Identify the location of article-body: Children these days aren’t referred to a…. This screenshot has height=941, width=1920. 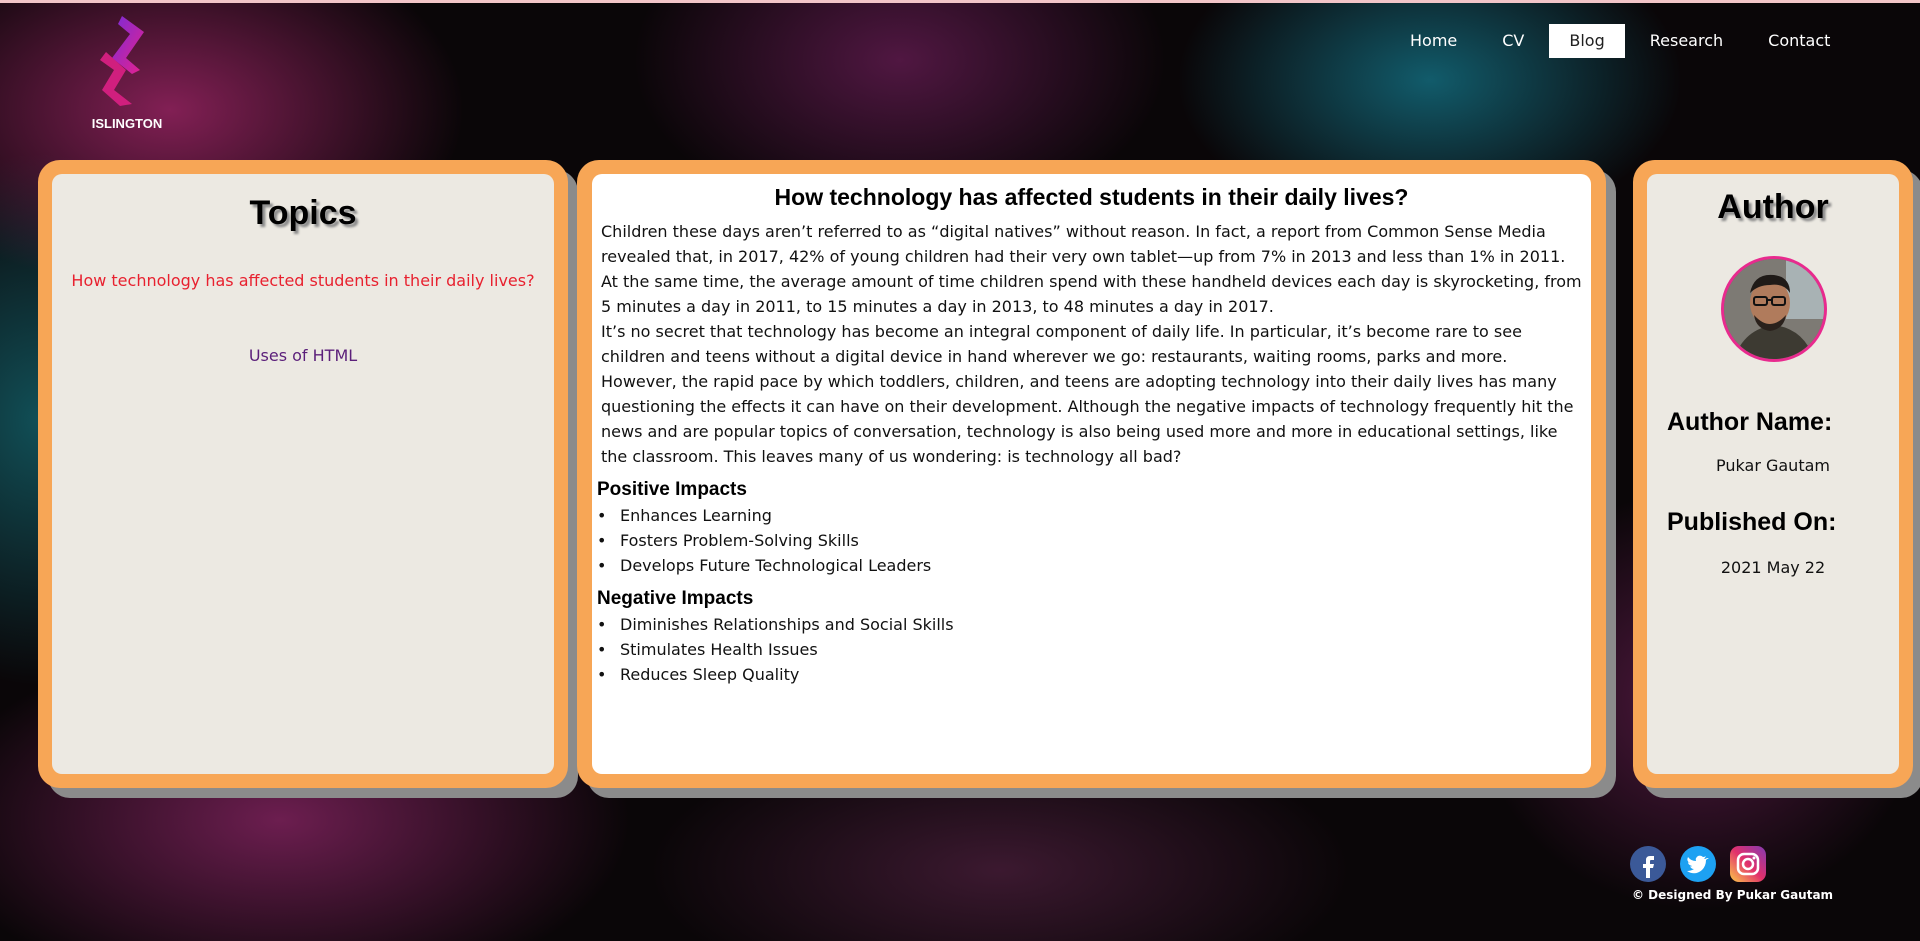
(1091, 344).